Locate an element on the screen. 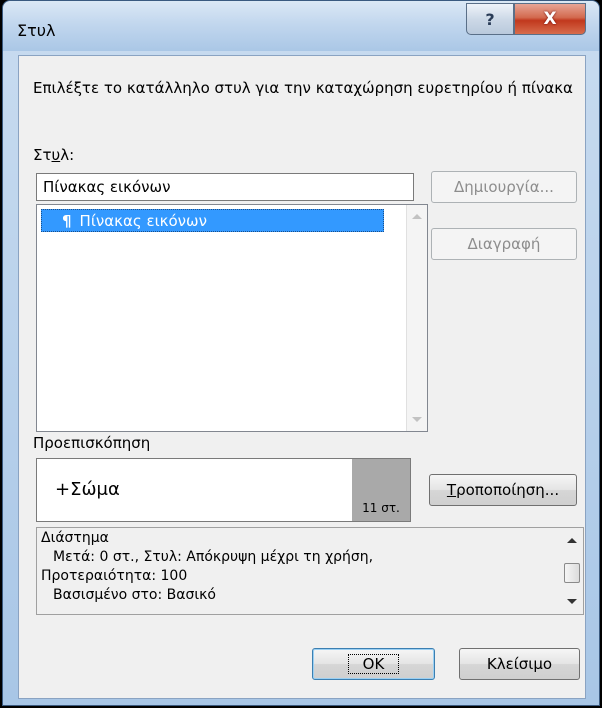 This screenshot has width=602, height=708. style-label-accesskey: υ is located at coordinates (56, 155).